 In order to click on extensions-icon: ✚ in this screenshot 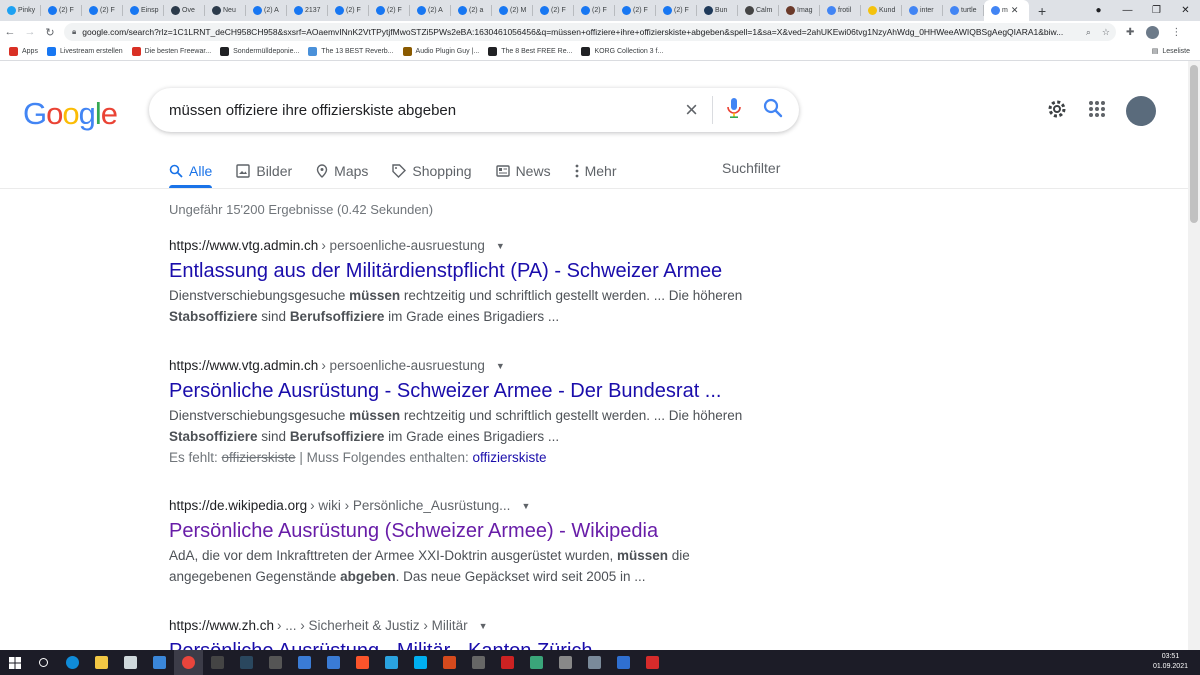, I will do `click(1130, 32)`.